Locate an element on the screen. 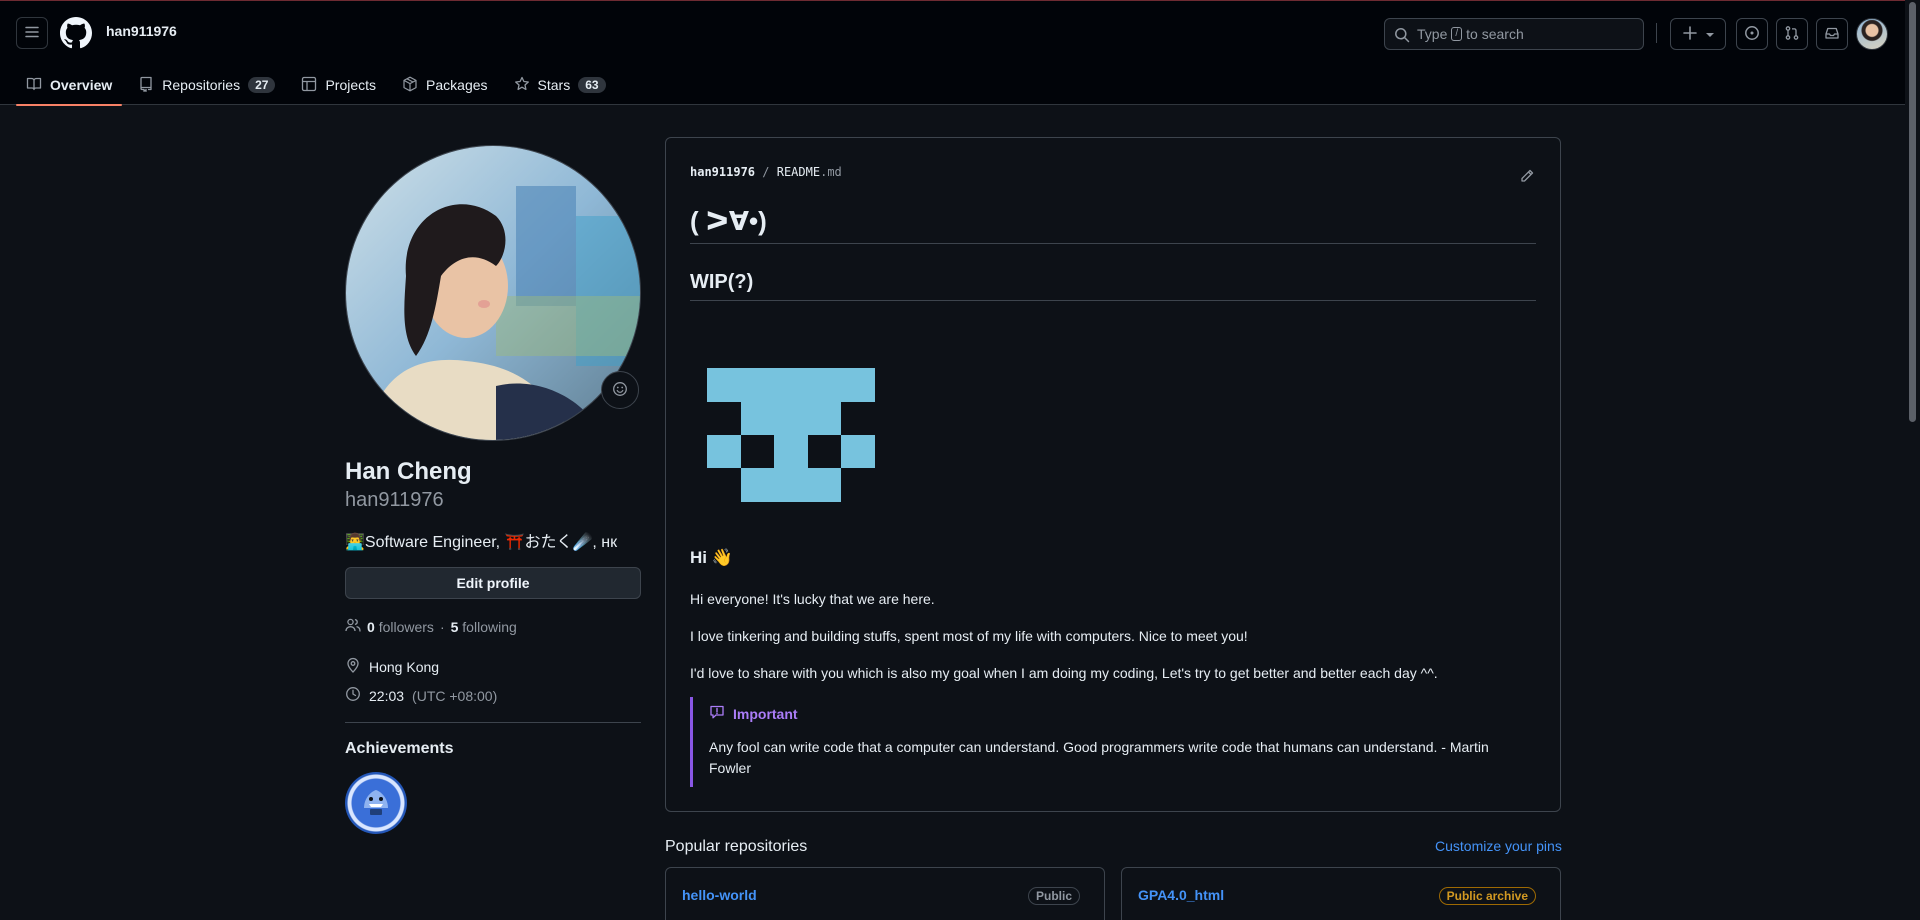  report-icon is located at coordinates (717, 713).